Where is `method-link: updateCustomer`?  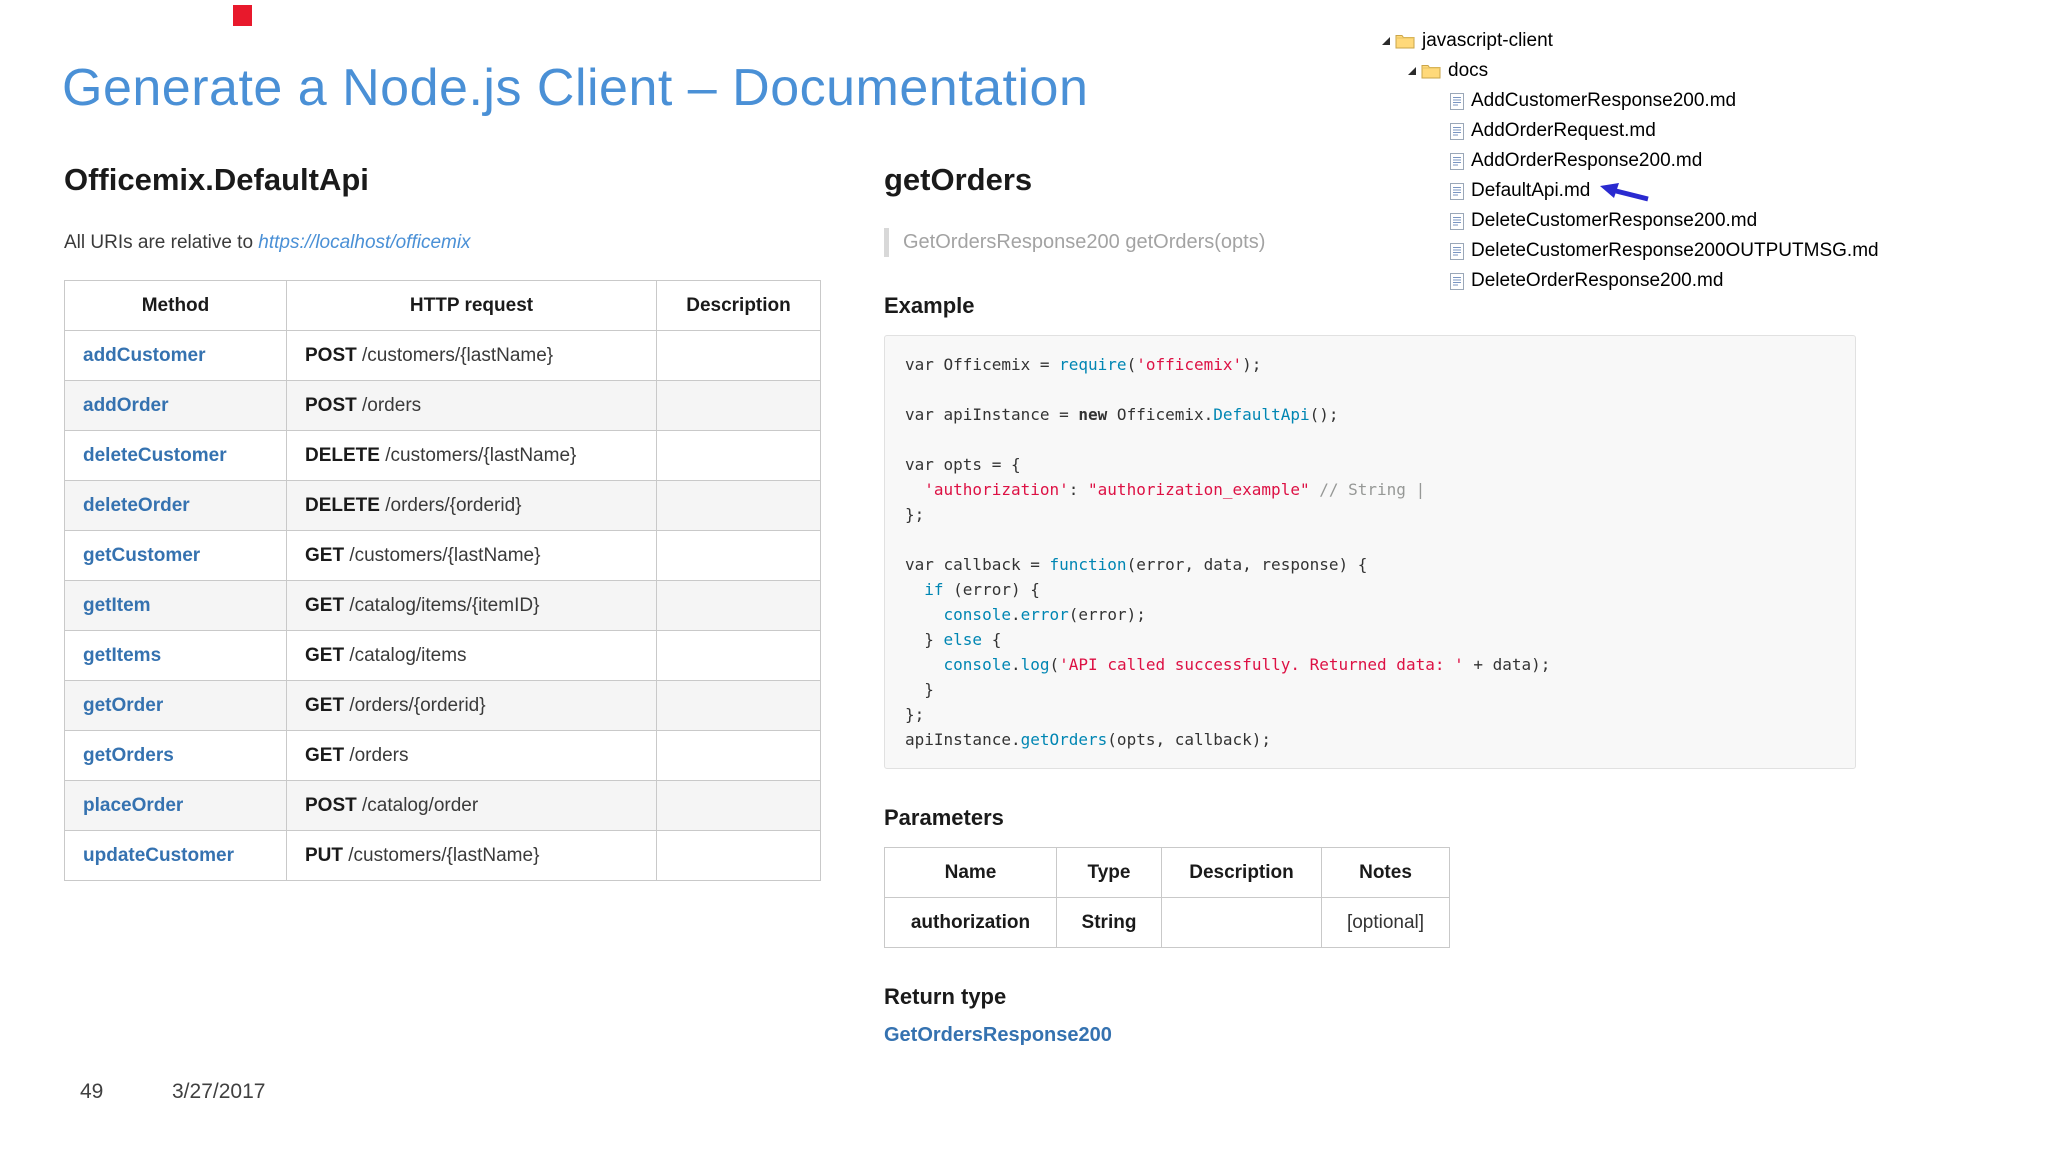 method-link: updateCustomer is located at coordinates (158, 855).